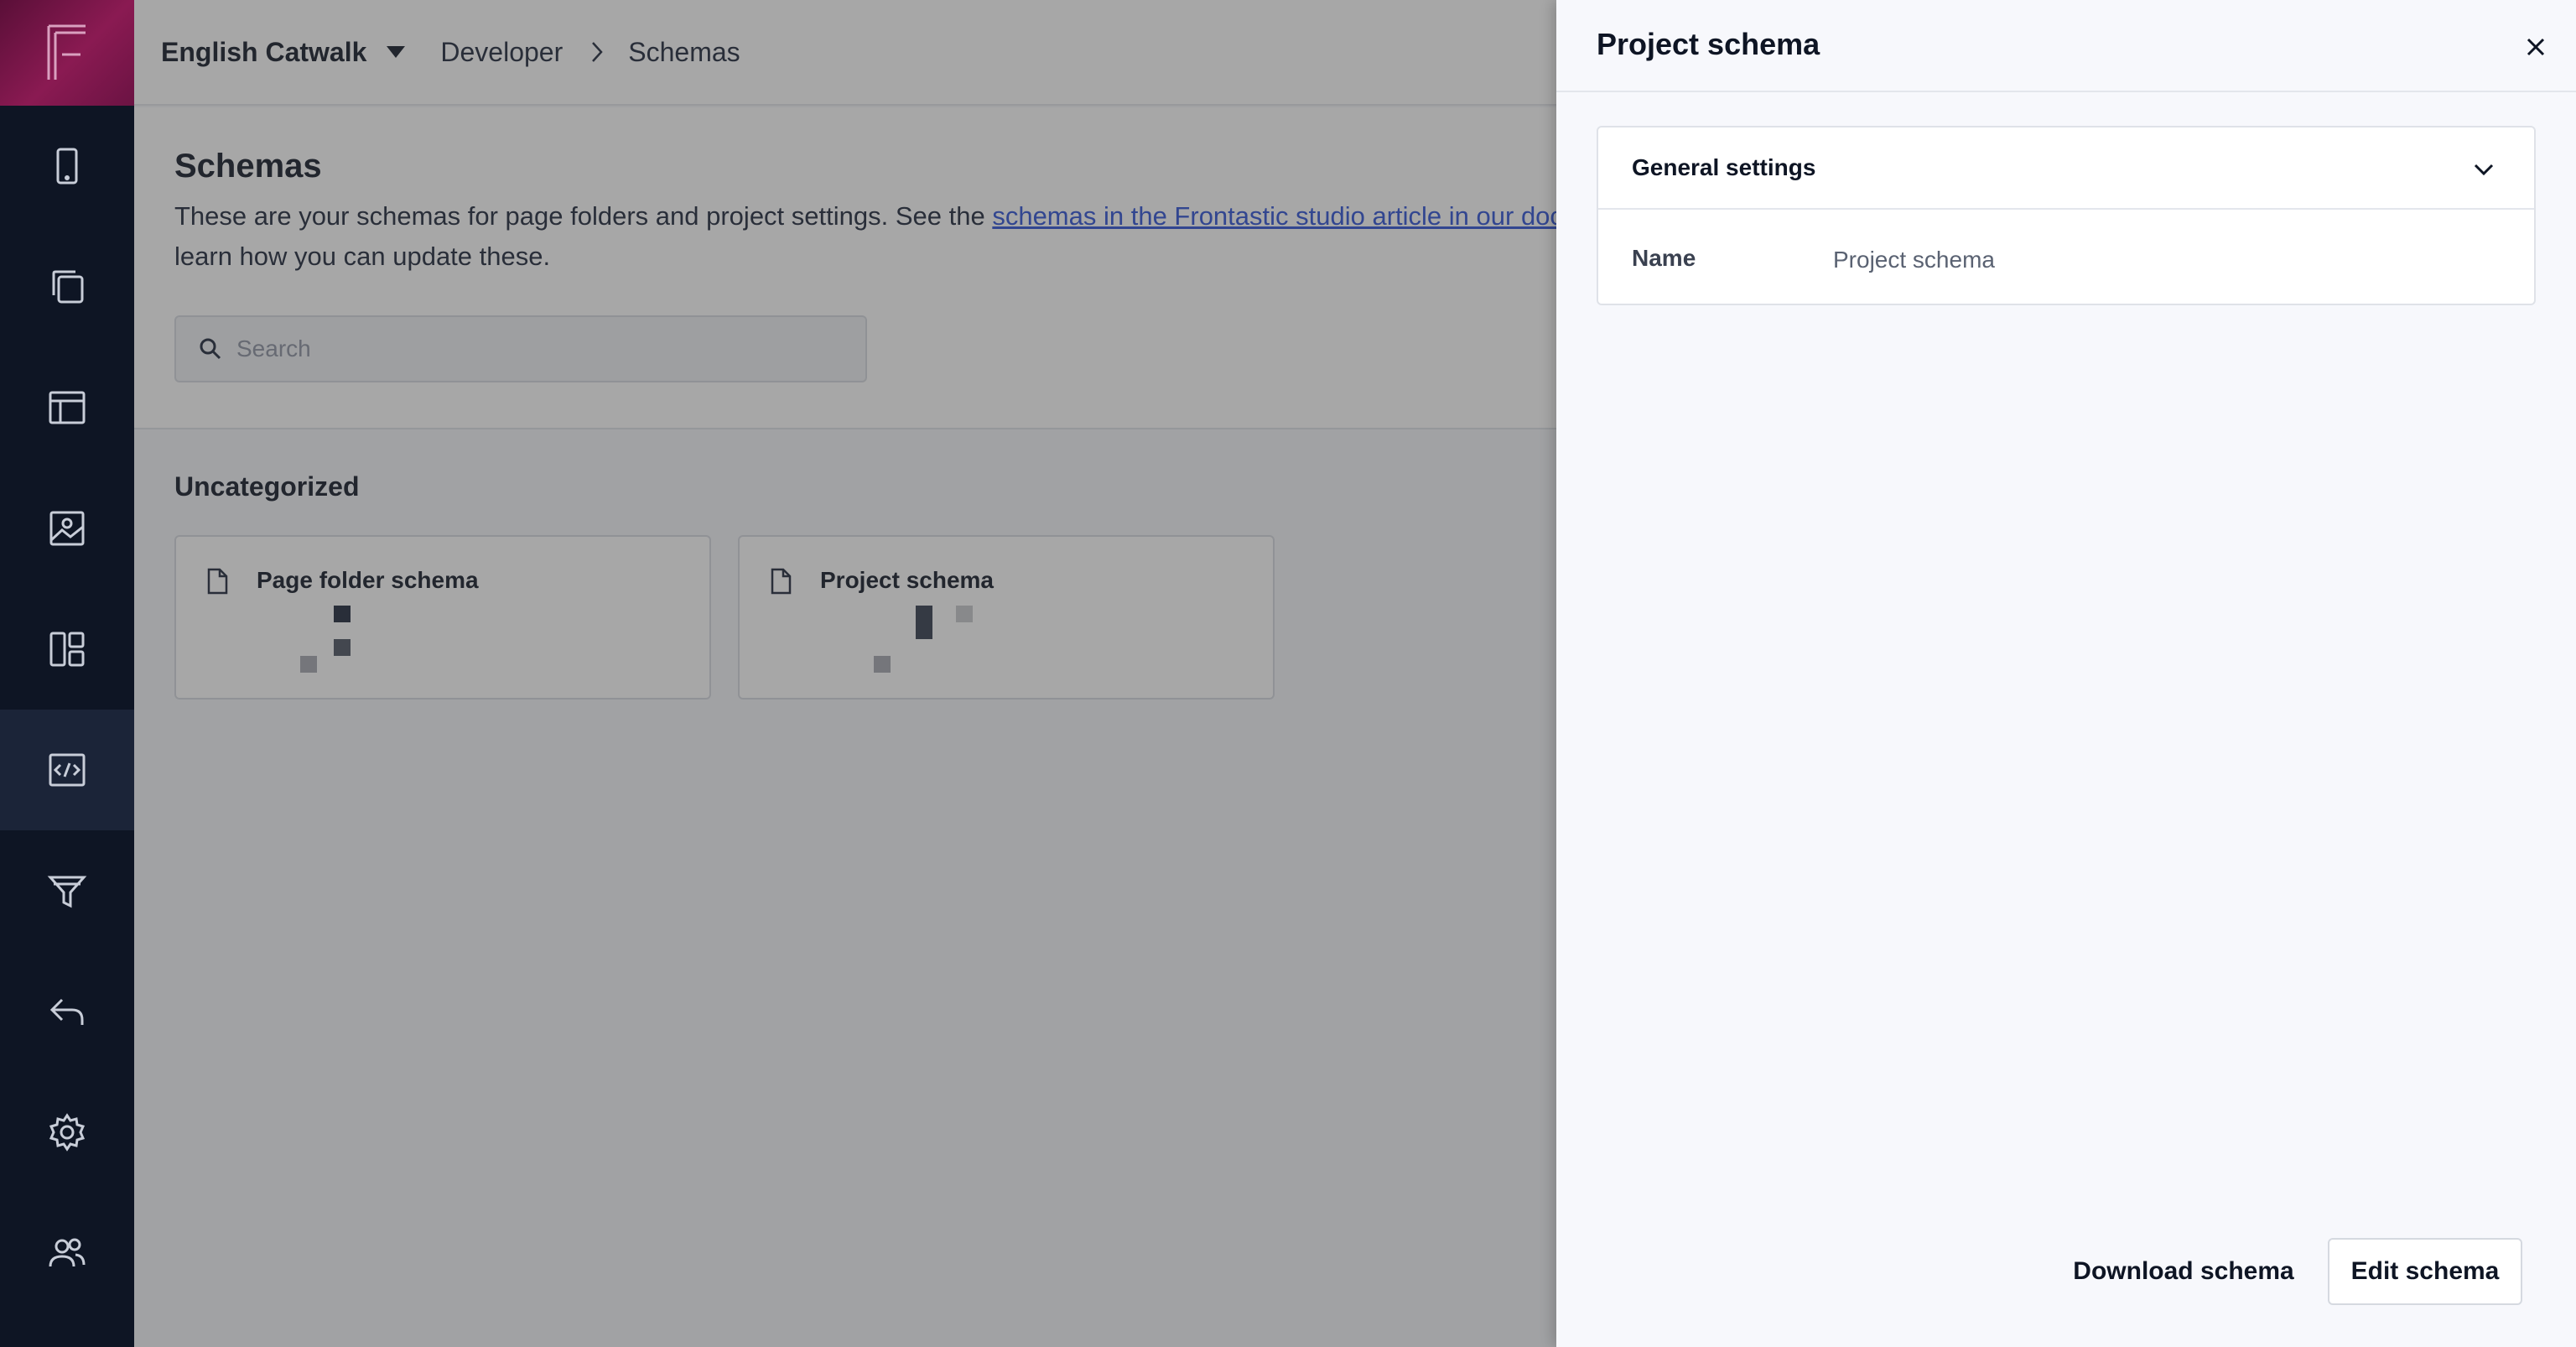 The width and height of the screenshot is (2576, 1347). Describe the element at coordinates (2183, 1271) in the screenshot. I see `download-schema-button: Download schema` at that location.